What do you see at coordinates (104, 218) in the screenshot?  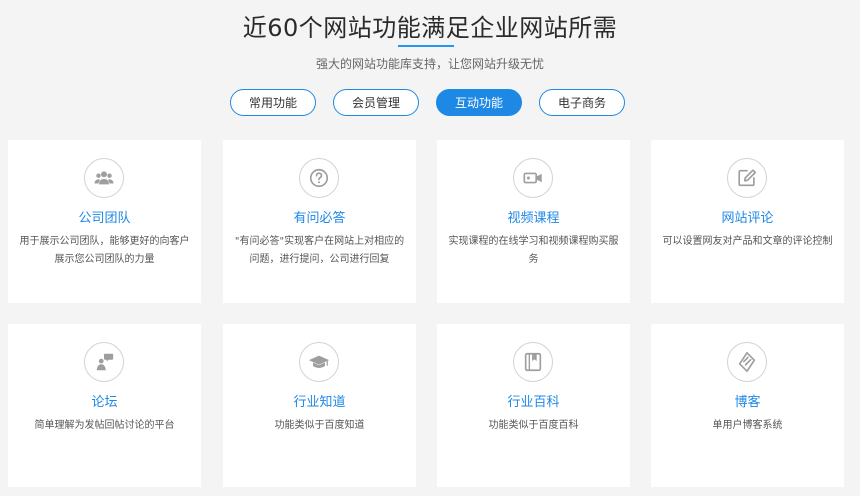 I see `card-title: 公司团队` at bounding box center [104, 218].